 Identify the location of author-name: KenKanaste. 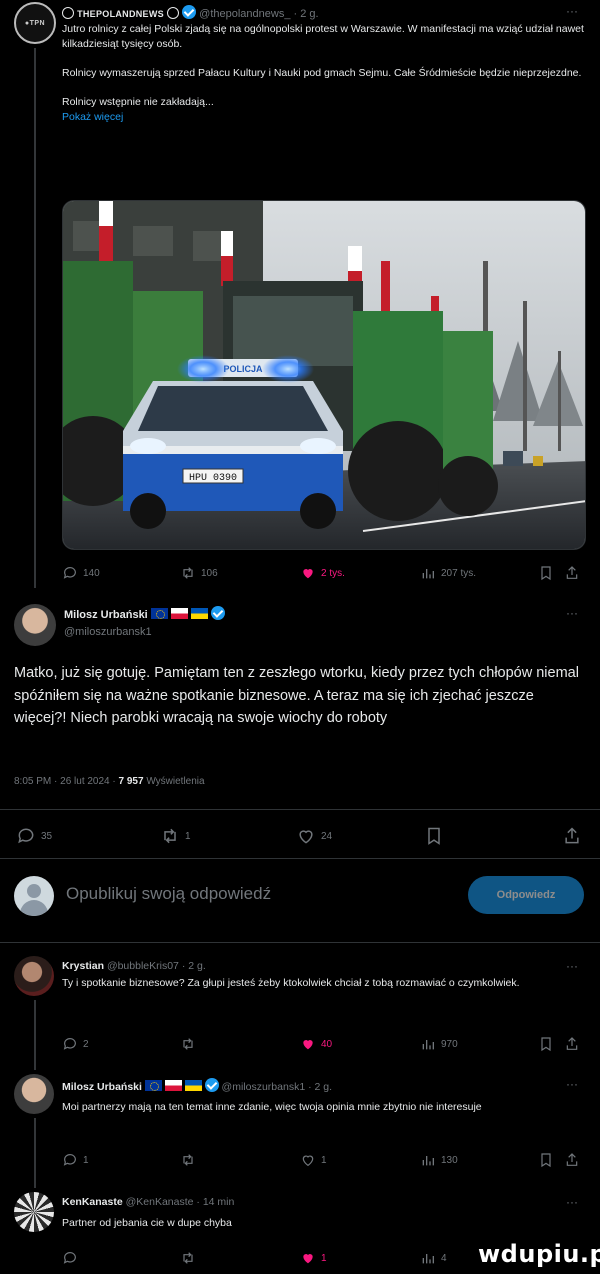
(92, 1202).